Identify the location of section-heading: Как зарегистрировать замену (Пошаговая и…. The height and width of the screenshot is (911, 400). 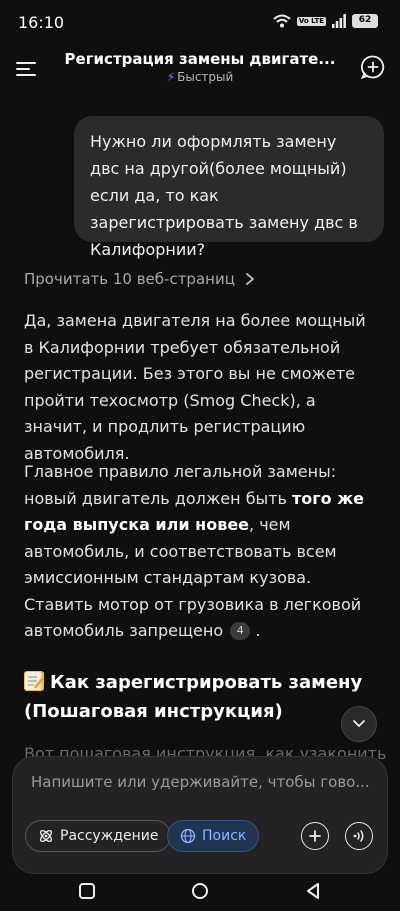
(194, 697).